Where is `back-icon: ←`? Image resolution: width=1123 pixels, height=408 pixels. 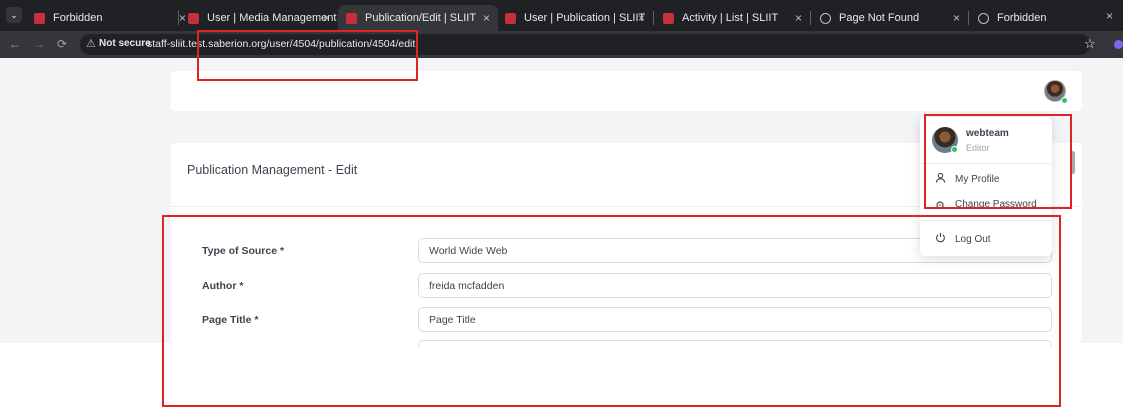 back-icon: ← is located at coordinates (15, 44).